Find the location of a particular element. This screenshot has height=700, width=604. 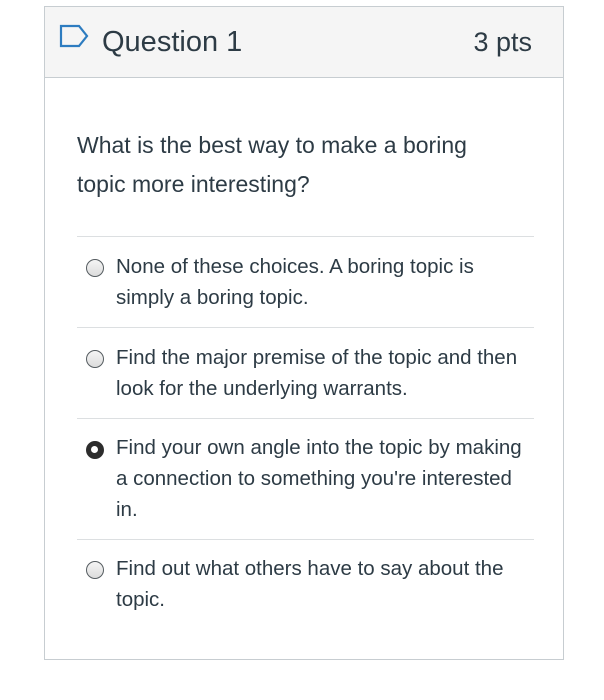

flag-icon is located at coordinates (74, 36).